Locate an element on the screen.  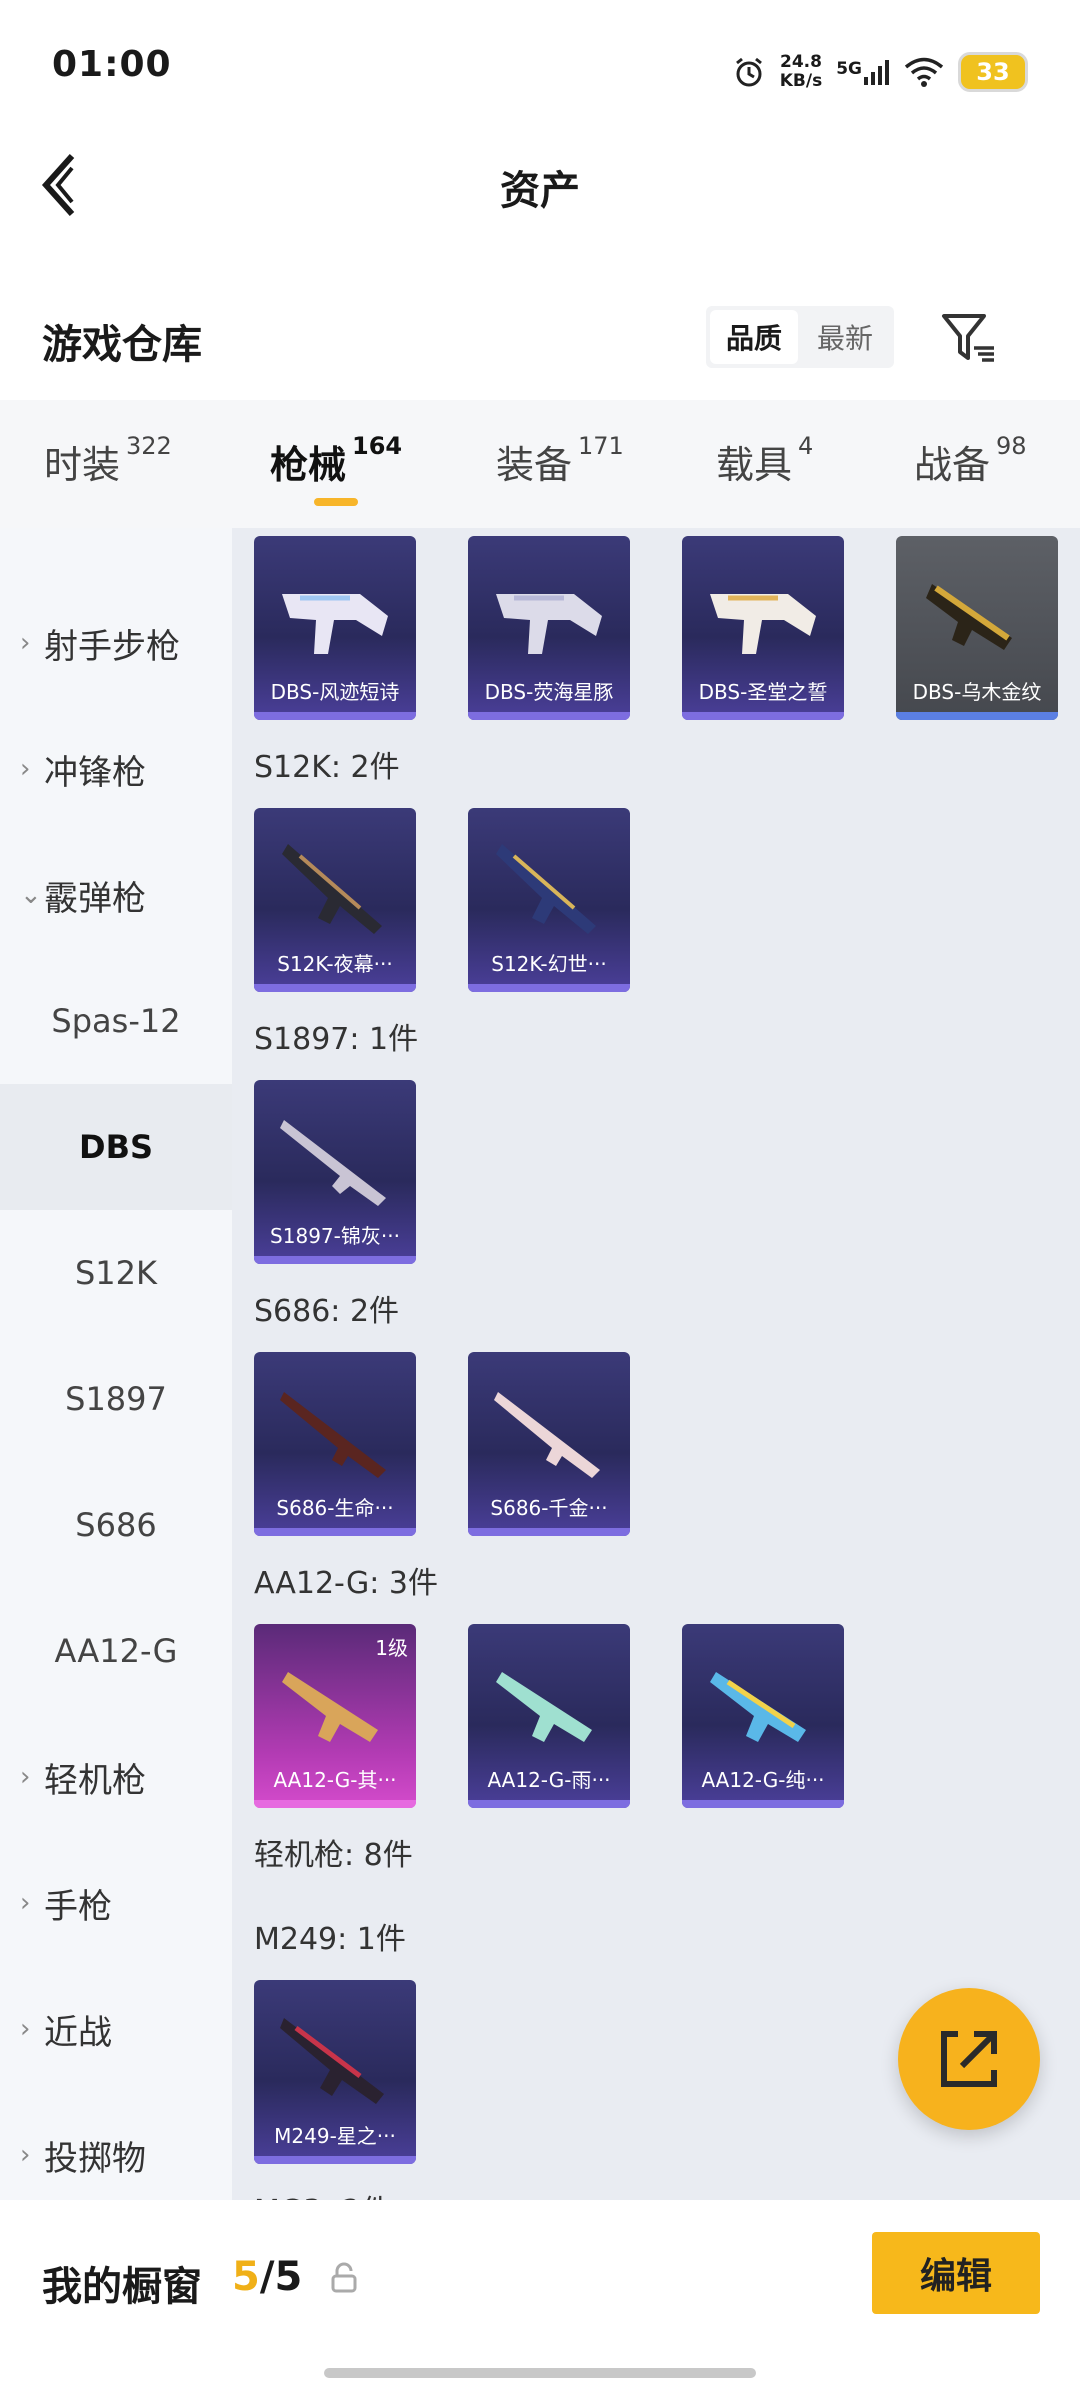
category-tabs: 时装 322 枪械 164 装备 171 载具 4 战备 98 is located at coordinates (540, 464).